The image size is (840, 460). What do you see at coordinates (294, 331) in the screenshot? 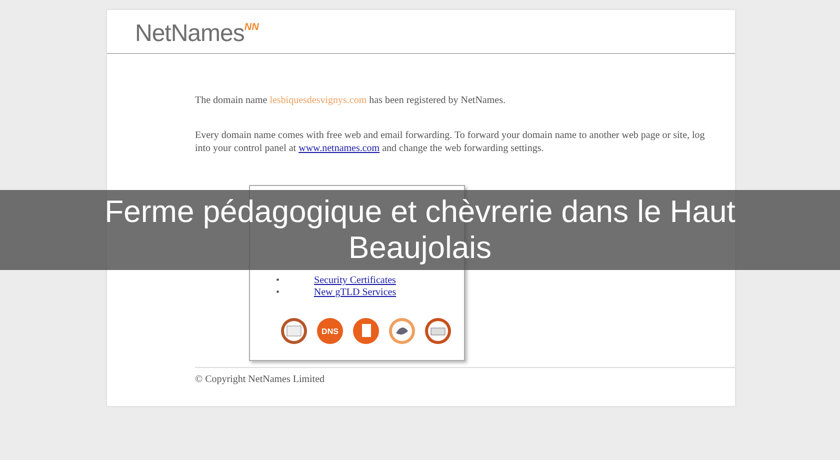
I see `card-icon` at bounding box center [294, 331].